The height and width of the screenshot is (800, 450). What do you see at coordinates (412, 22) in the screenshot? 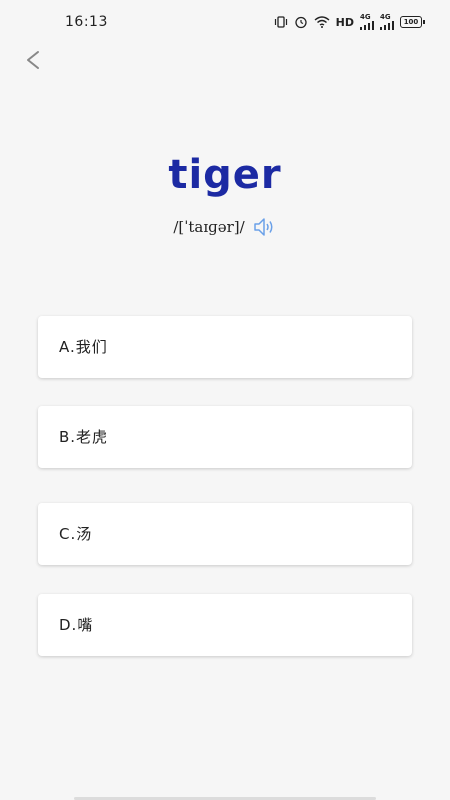
I see `battery-icon: 100` at bounding box center [412, 22].